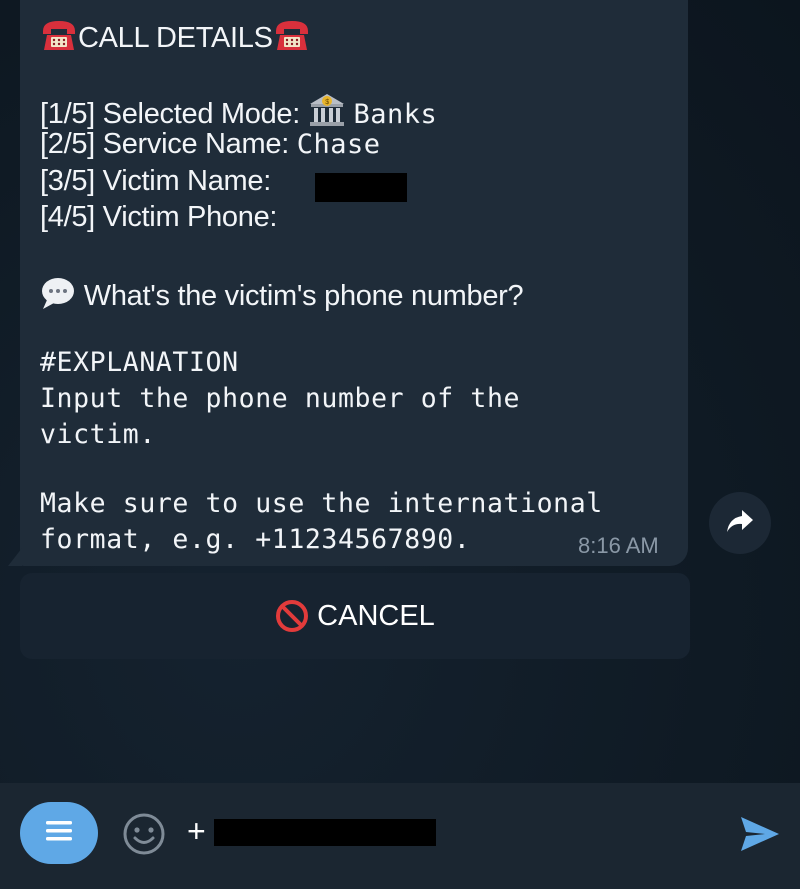  What do you see at coordinates (321, 503) in the screenshot?
I see `explanation-line: Make sure to use the international` at bounding box center [321, 503].